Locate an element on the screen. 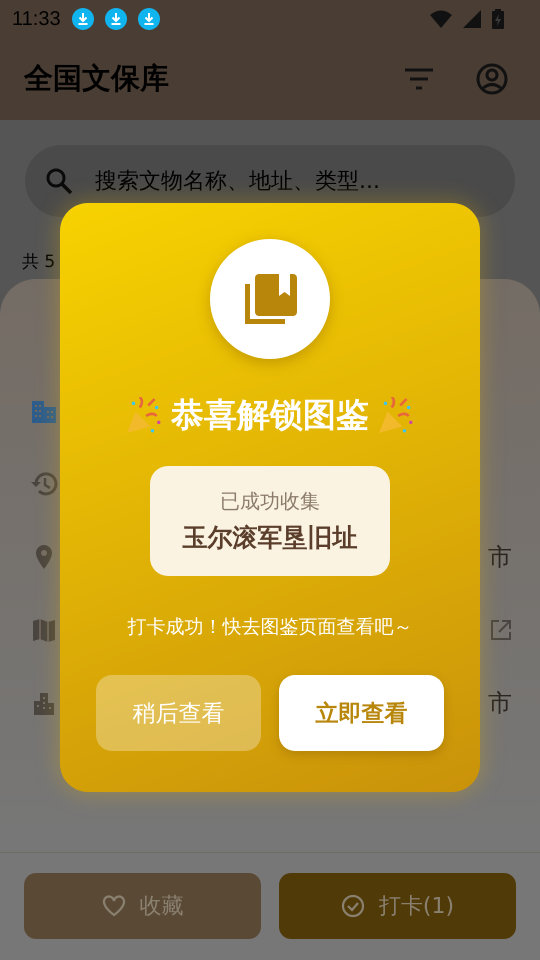  search-icon is located at coordinates (59, 181).